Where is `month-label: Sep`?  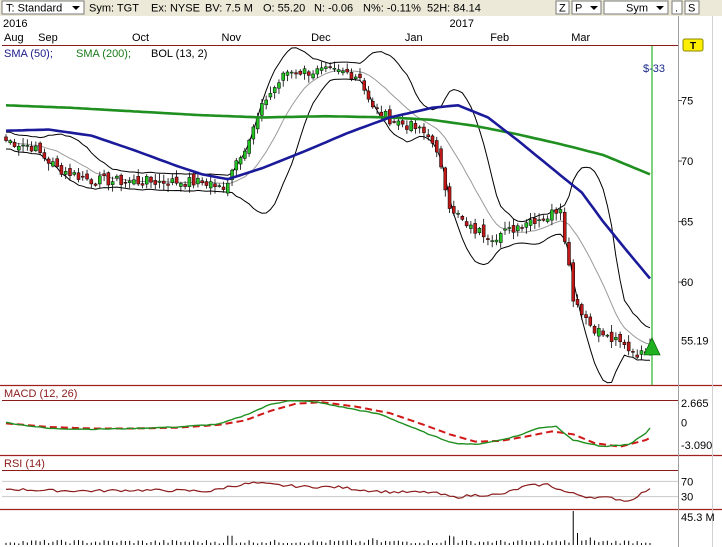 month-label: Sep is located at coordinates (48, 38).